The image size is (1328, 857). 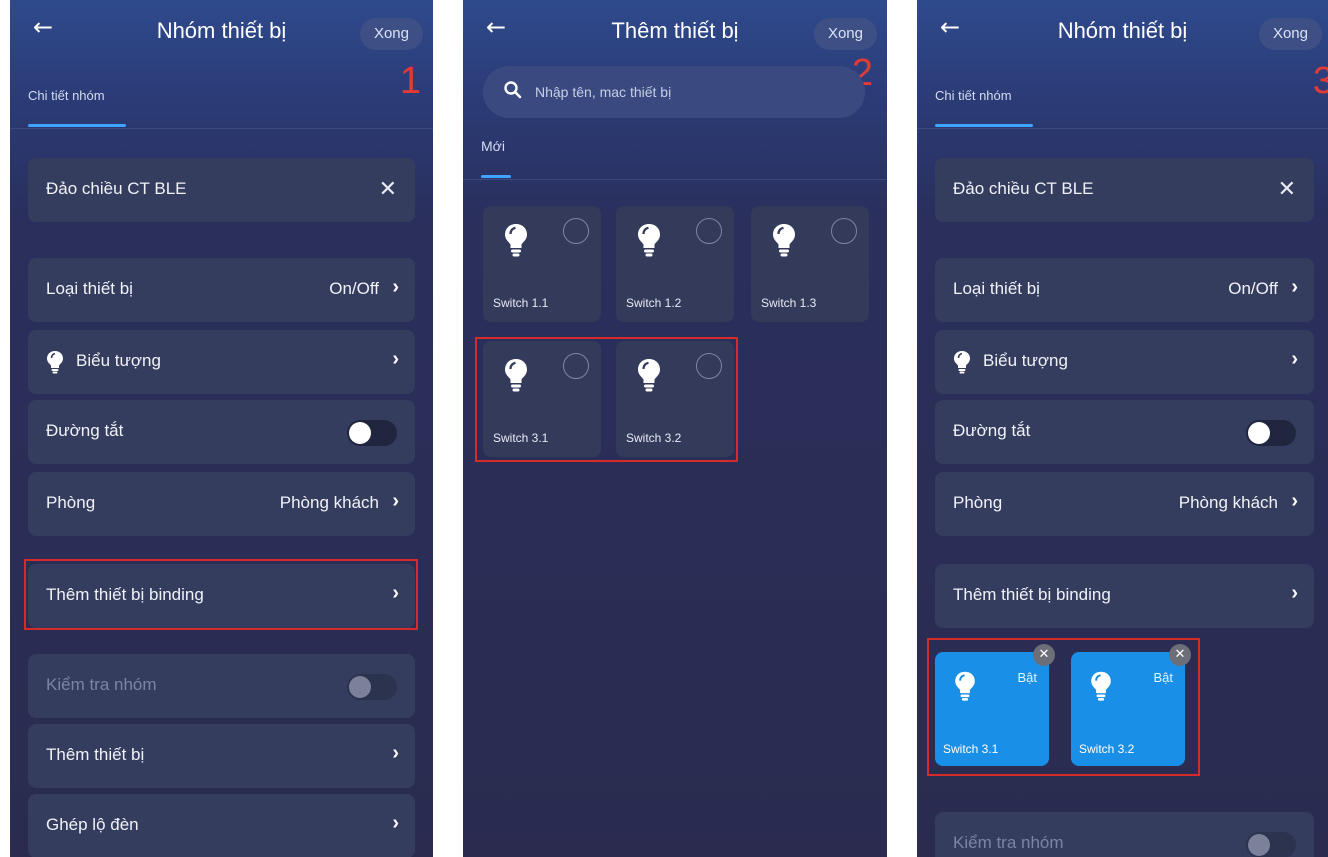 I want to click on top-bar: ← Thêm thiết bị Xong, so click(x=675, y=30).